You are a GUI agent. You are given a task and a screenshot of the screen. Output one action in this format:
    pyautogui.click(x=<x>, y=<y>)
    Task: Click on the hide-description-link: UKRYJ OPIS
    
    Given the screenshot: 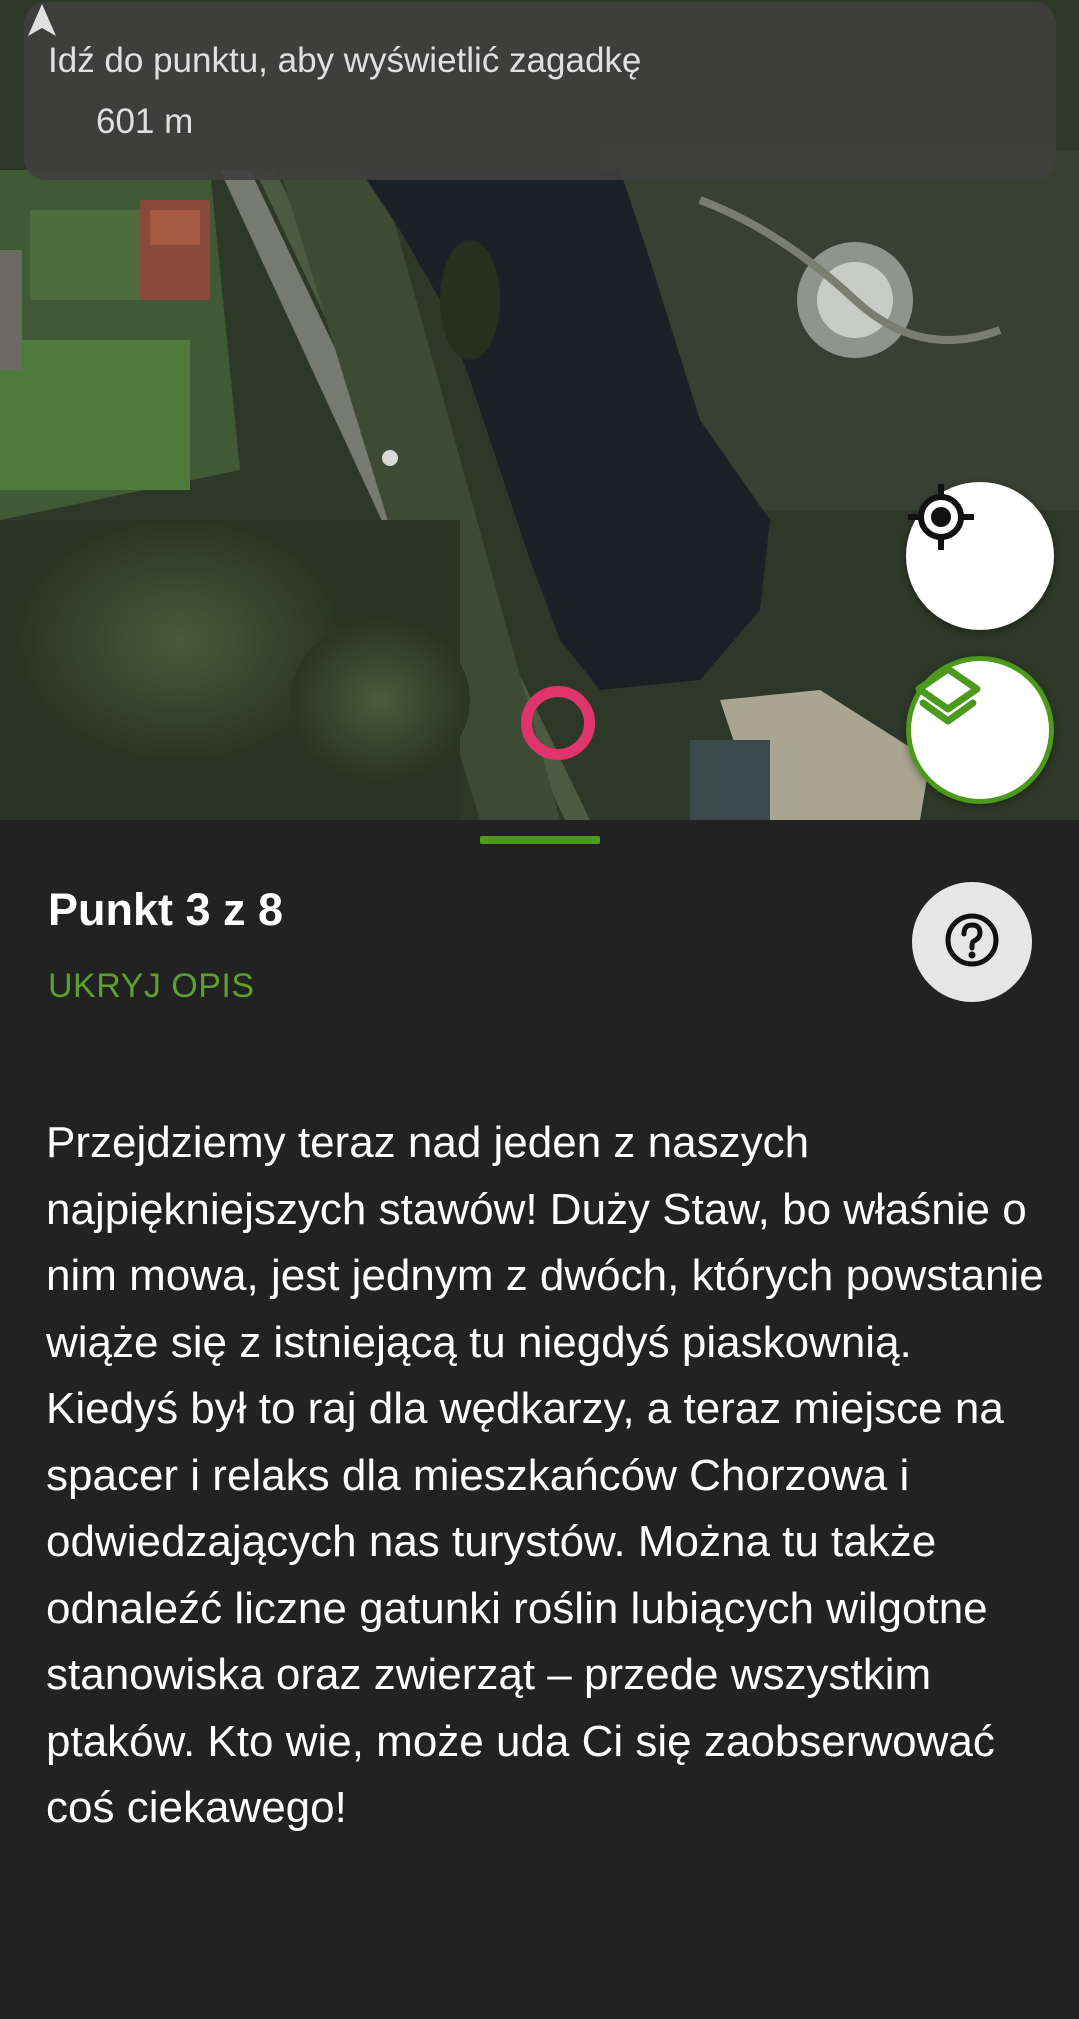 What is the action you would take?
    pyautogui.click(x=151, y=986)
    